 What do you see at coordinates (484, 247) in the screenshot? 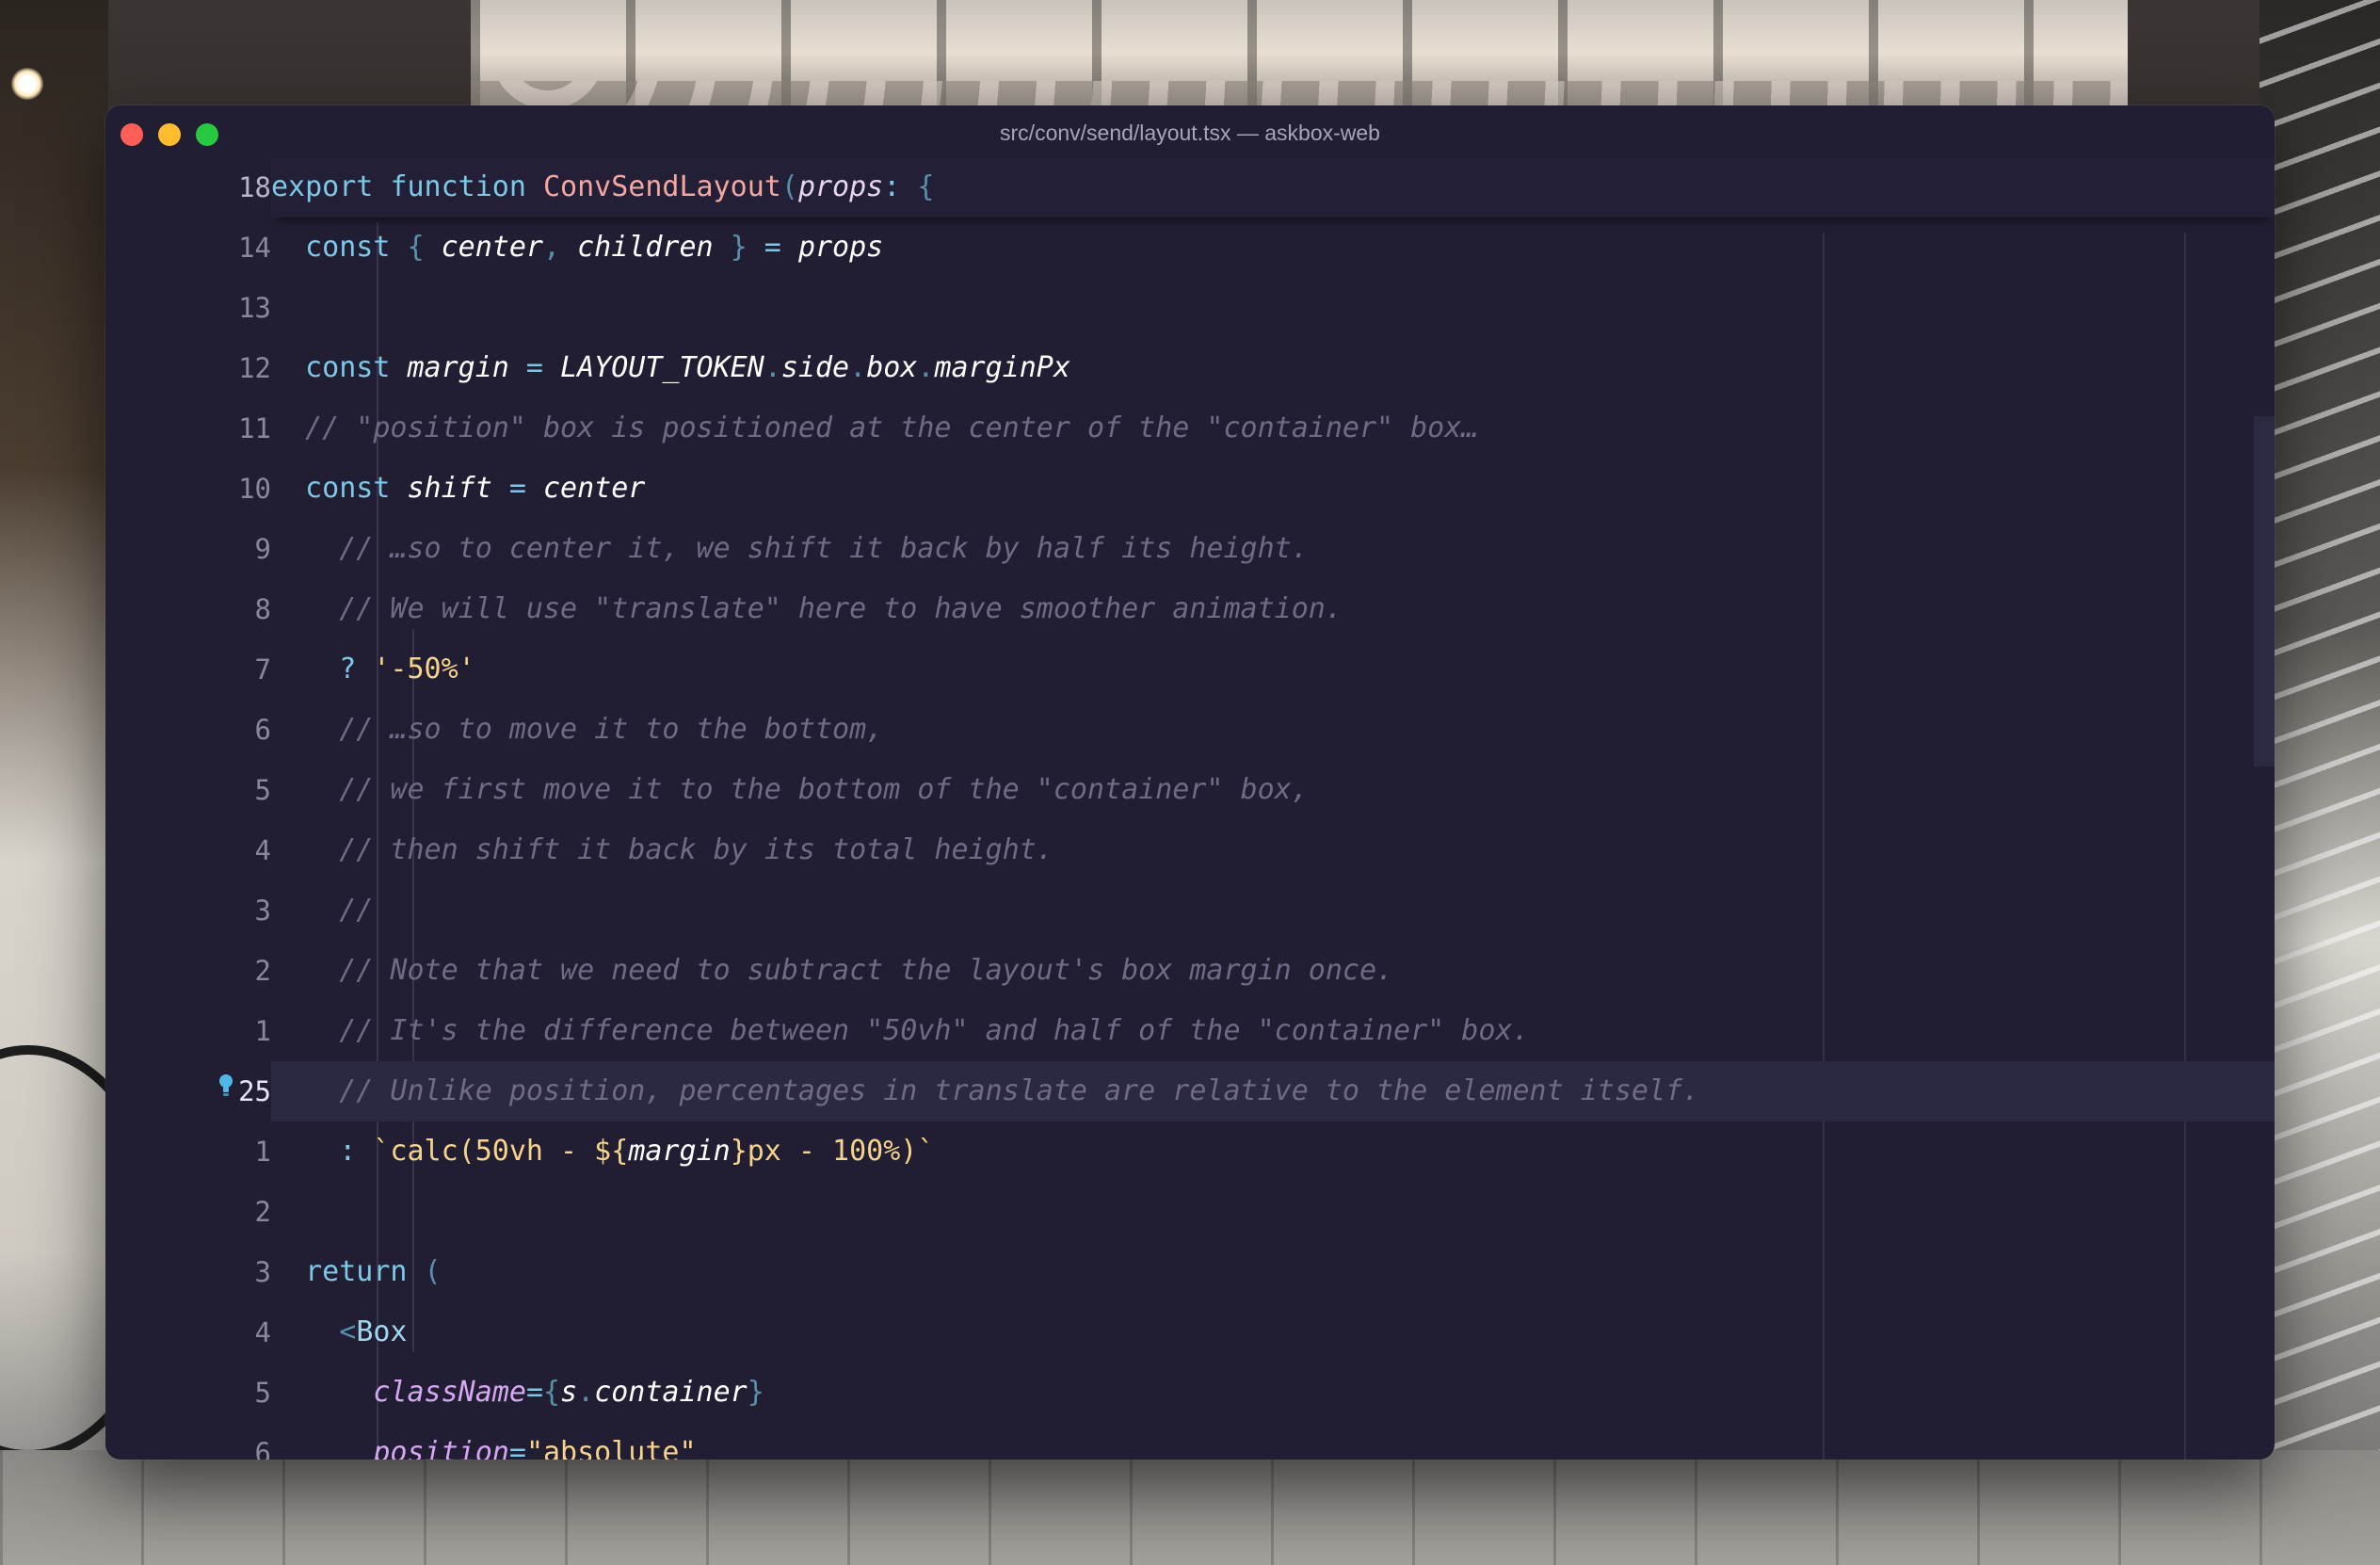
I see `code-token: center` at bounding box center [484, 247].